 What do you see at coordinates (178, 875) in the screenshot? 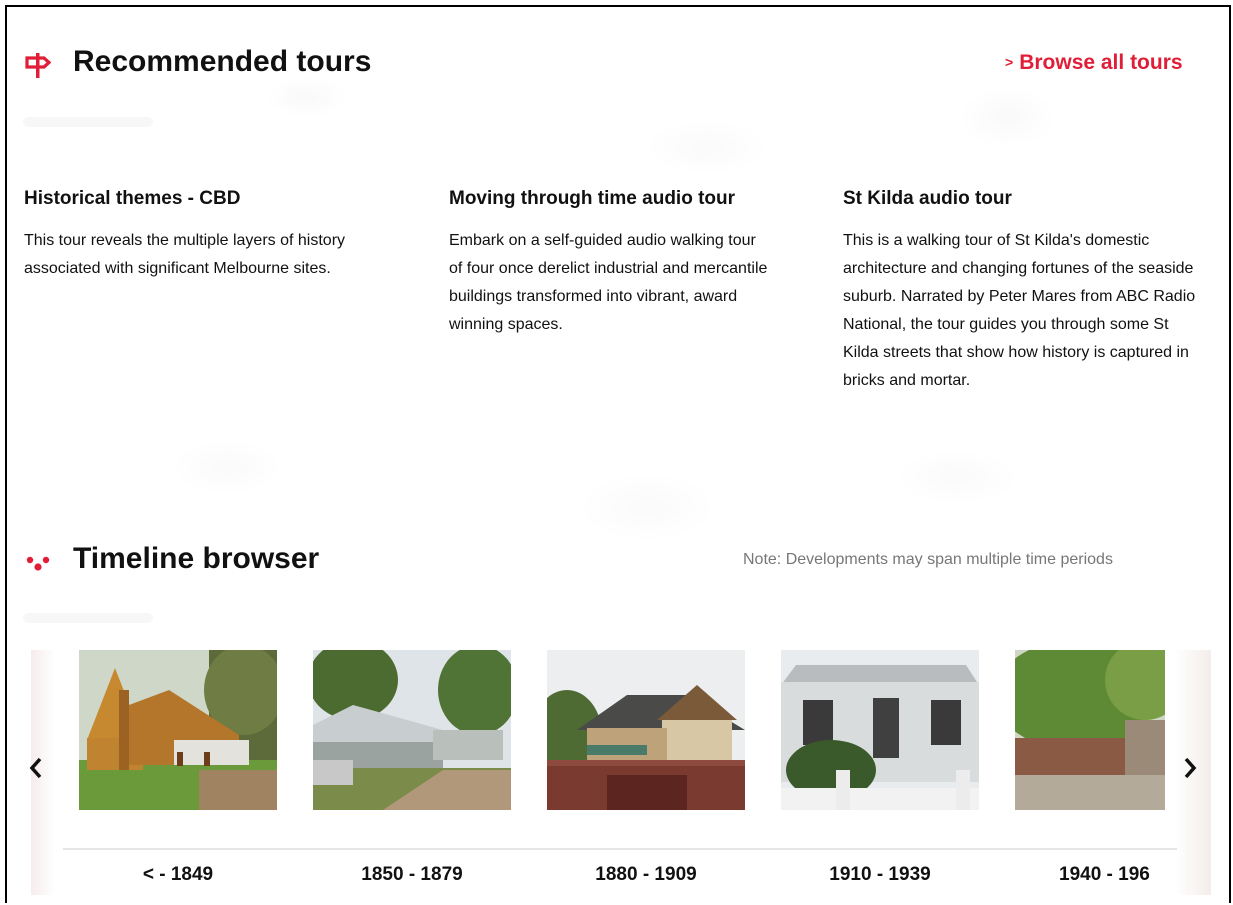
I see `period-label: < - 1849` at bounding box center [178, 875].